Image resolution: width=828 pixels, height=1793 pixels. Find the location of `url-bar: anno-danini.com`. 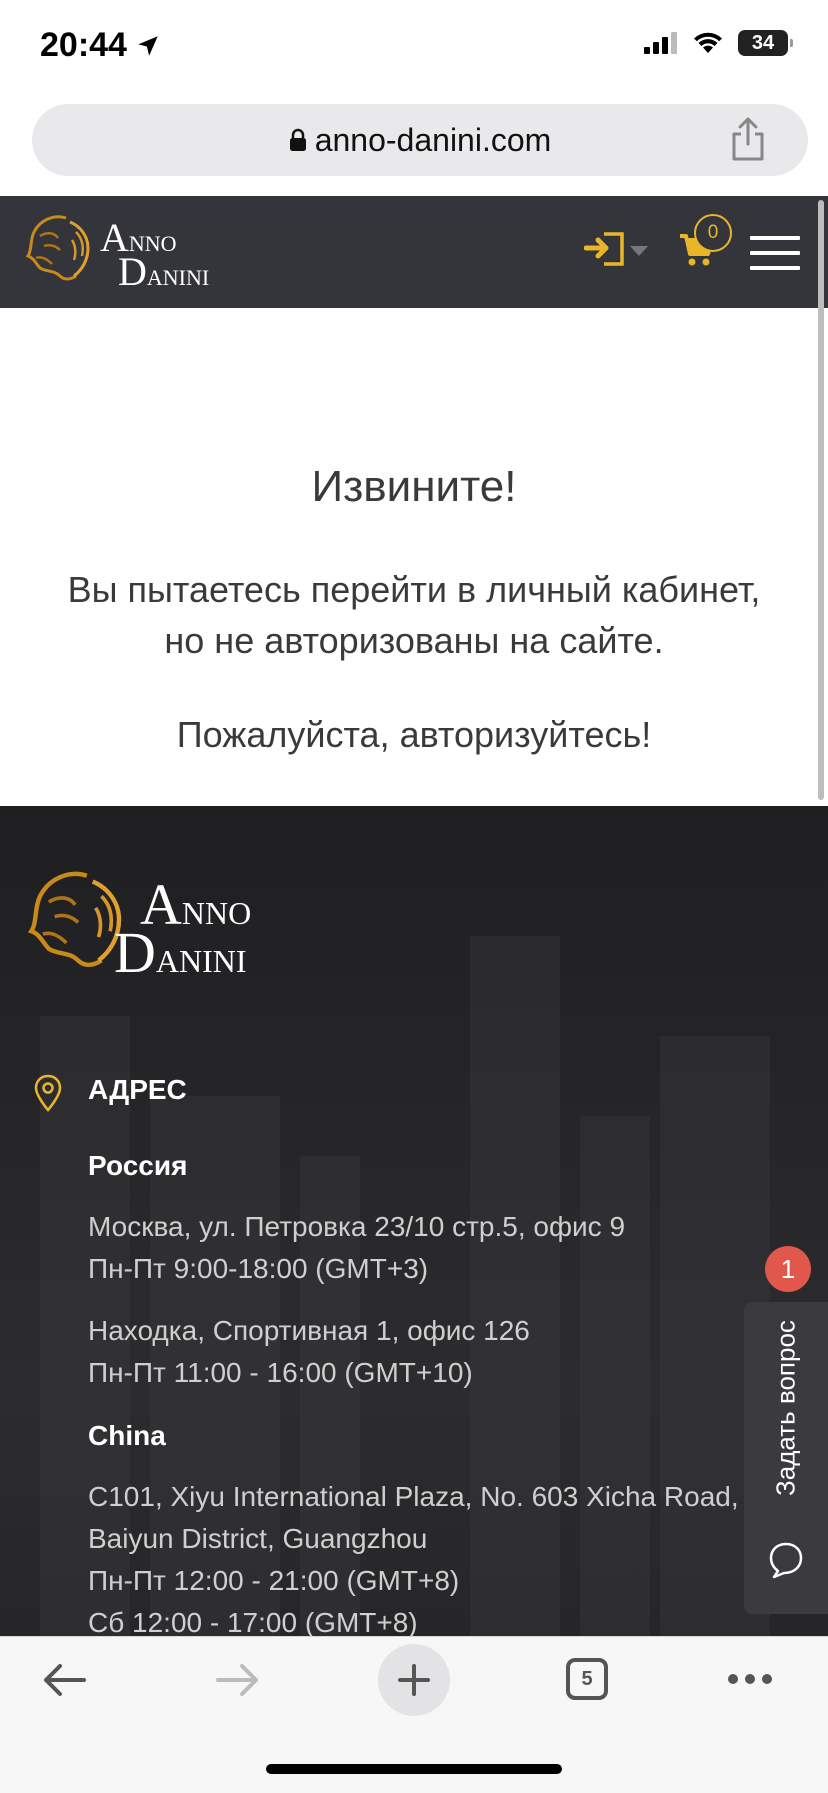

url-bar: anno-danini.com is located at coordinates (420, 140).